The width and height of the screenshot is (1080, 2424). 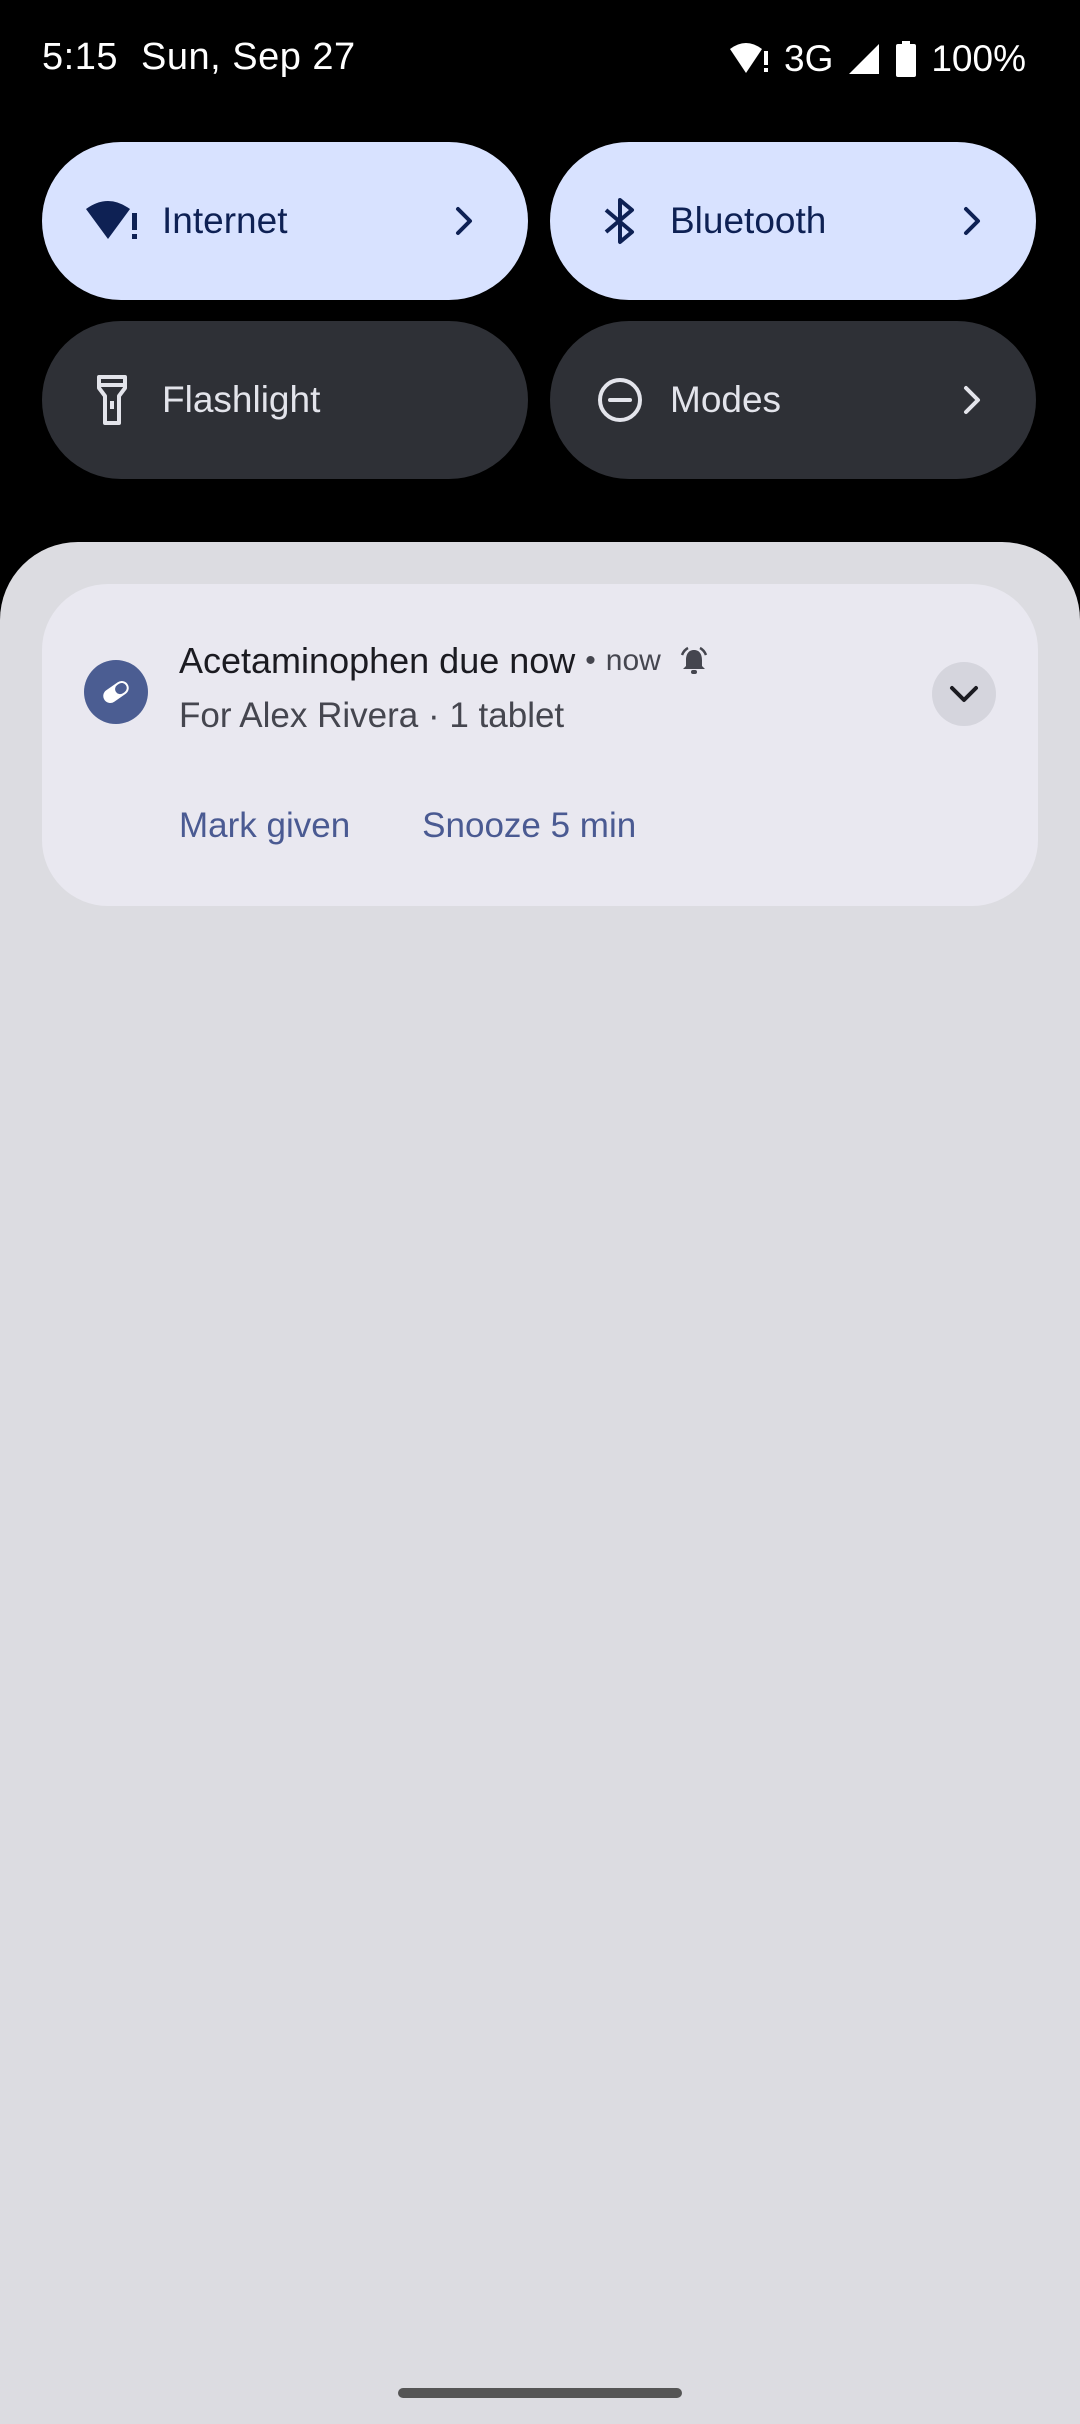 I want to click on status-date: Sun, Sep 27, so click(x=248, y=57).